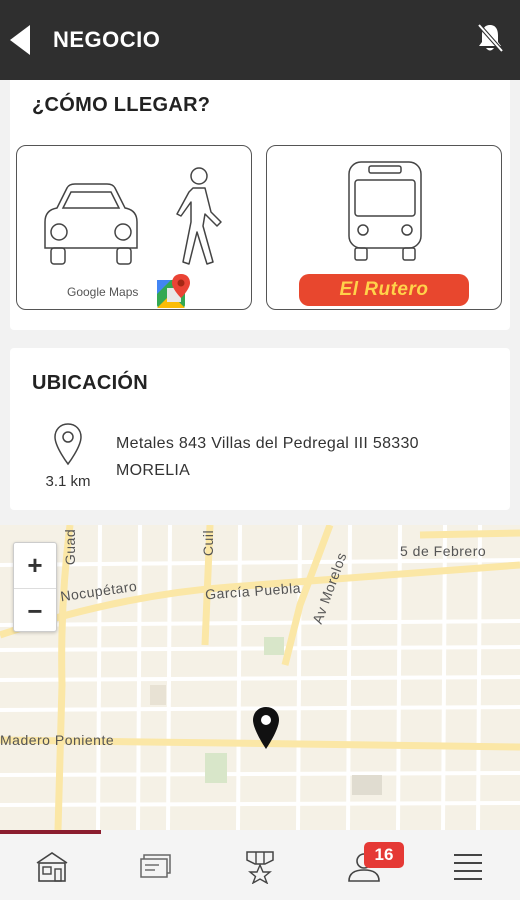 This screenshot has height=900, width=520. Describe the element at coordinates (68, 481) in the screenshot. I see `distance-label: 3.1 km` at that location.